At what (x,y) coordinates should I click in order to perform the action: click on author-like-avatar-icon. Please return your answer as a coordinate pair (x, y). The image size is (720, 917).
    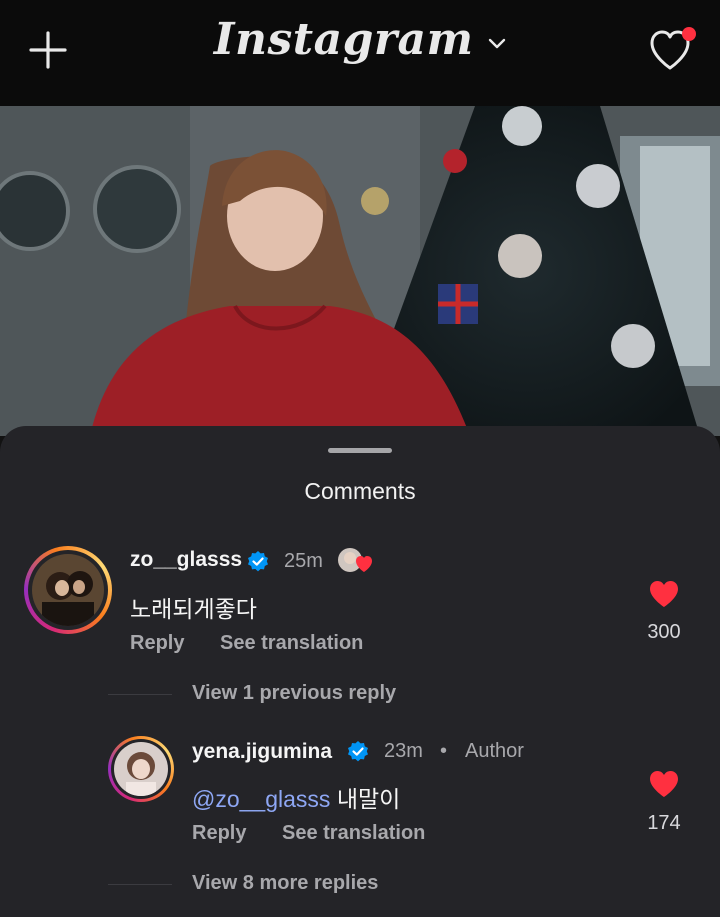
    Looking at the image, I should click on (355, 560).